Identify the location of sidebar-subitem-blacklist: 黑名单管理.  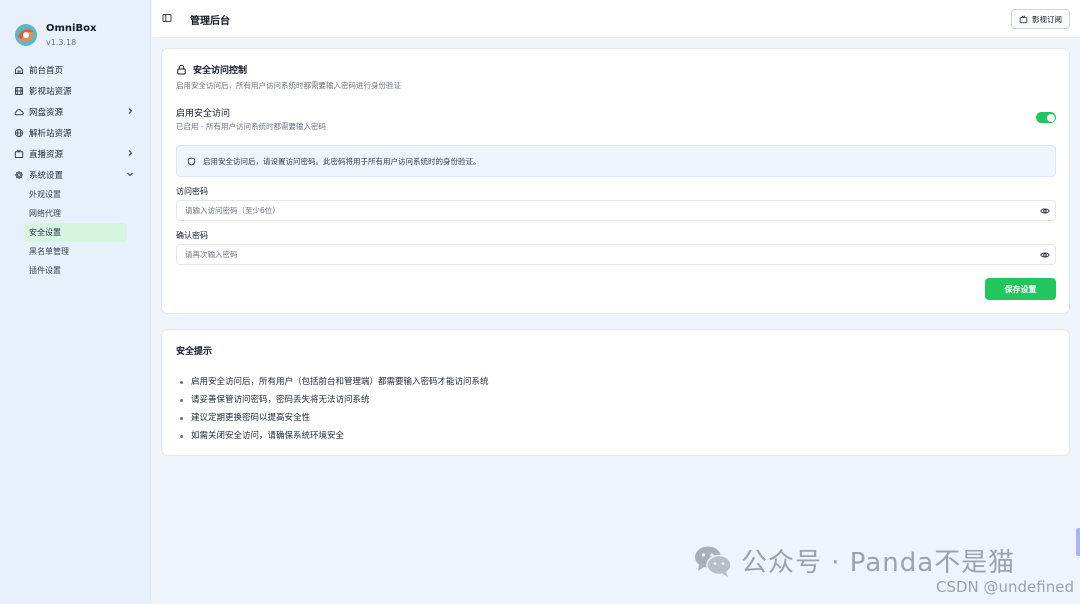
(75, 251).